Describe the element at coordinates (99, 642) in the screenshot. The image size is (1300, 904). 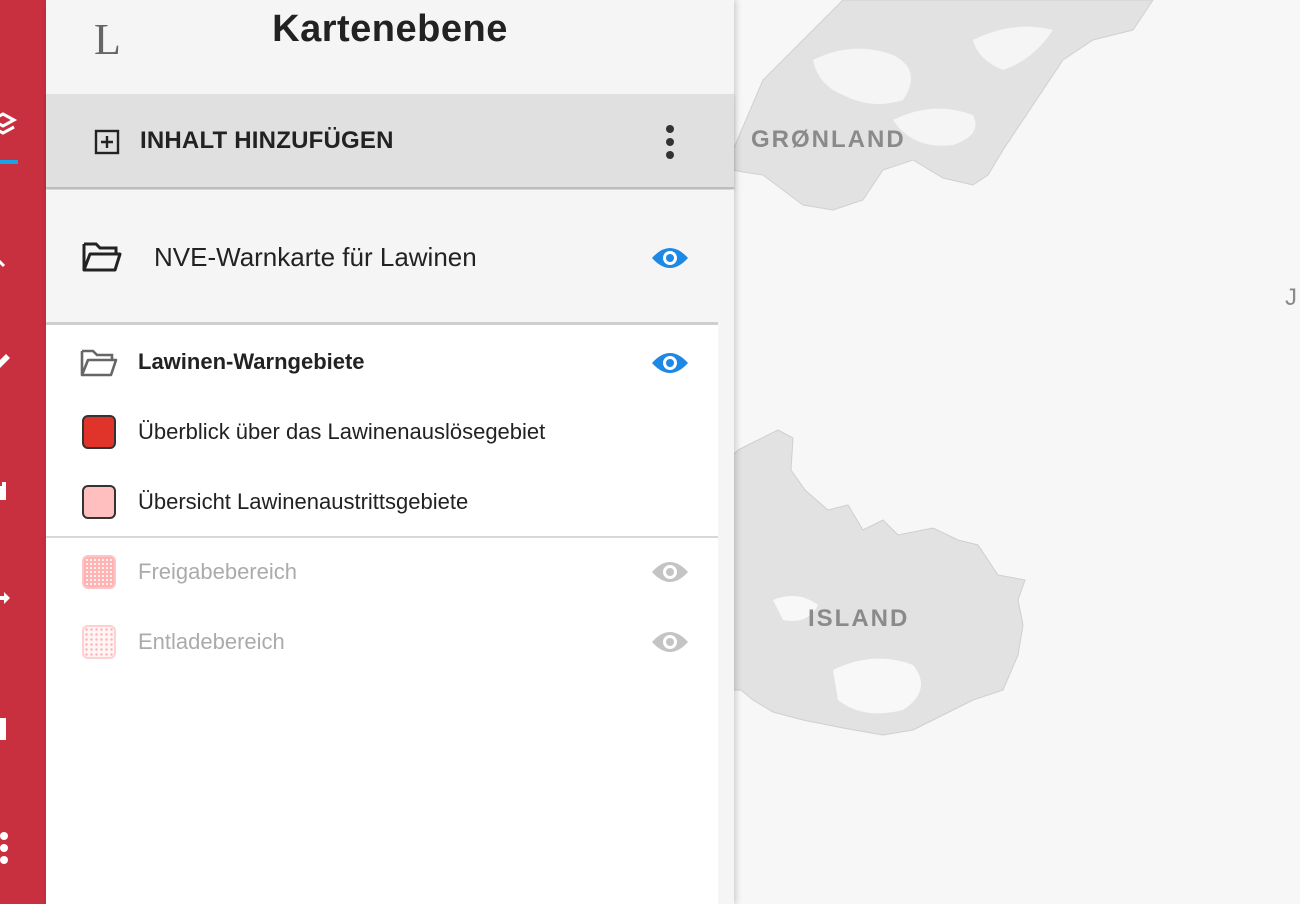
I see `dots-swatch` at that location.